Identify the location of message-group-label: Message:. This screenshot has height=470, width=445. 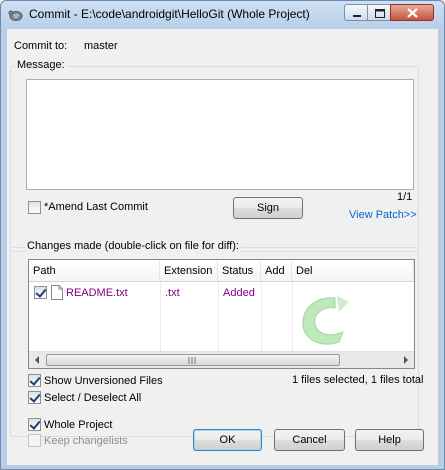
(41, 65).